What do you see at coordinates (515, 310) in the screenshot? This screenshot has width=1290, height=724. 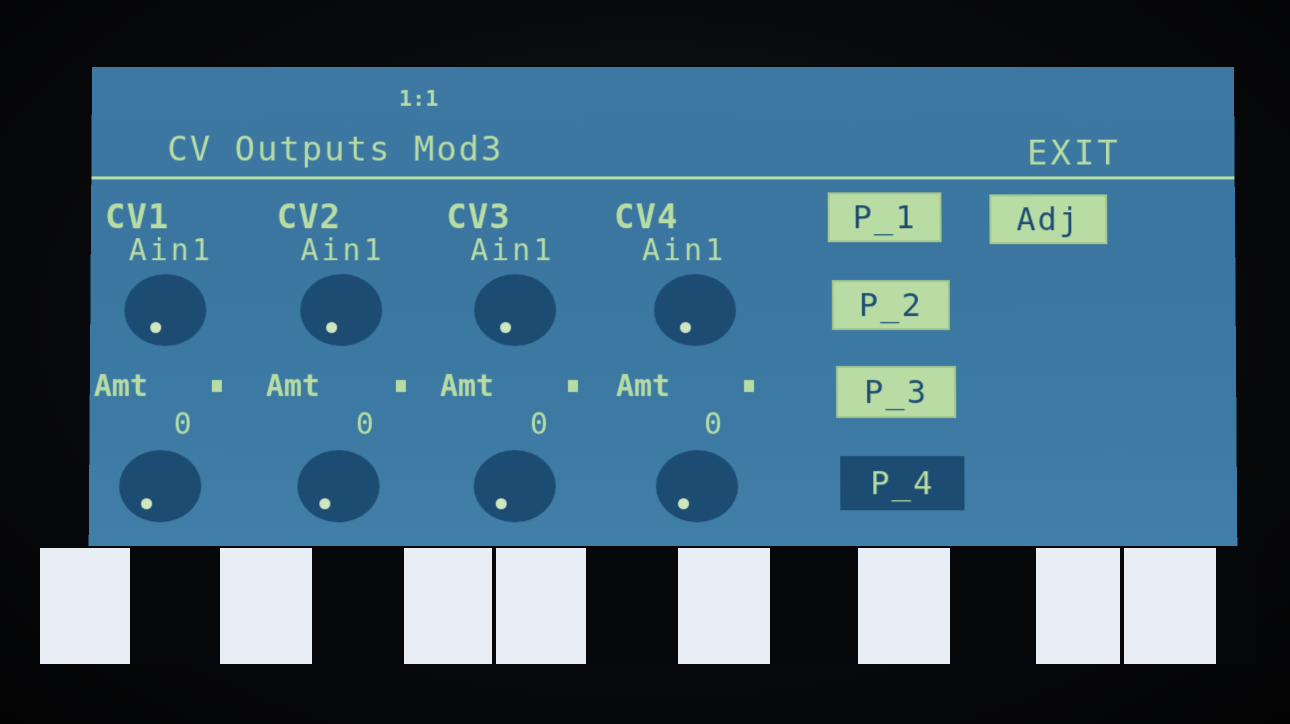 I see `cv3-source-knob` at bounding box center [515, 310].